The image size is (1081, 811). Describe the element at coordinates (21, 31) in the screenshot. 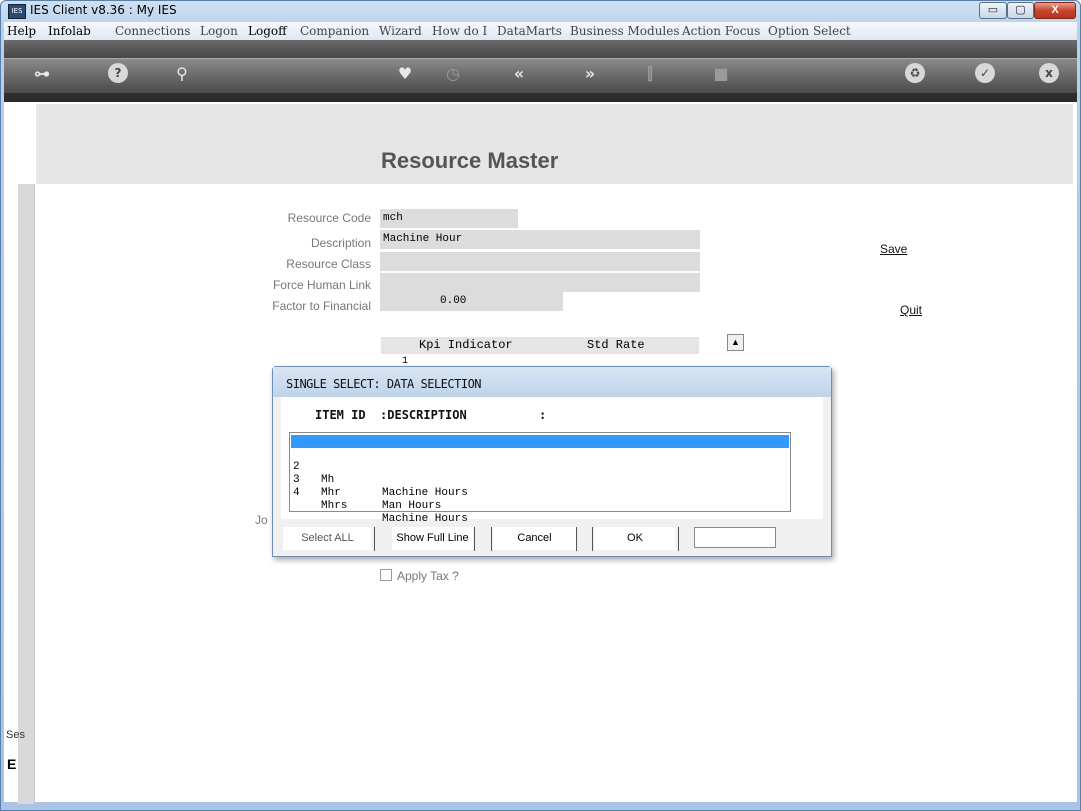

I see `menu-help: Help` at that location.